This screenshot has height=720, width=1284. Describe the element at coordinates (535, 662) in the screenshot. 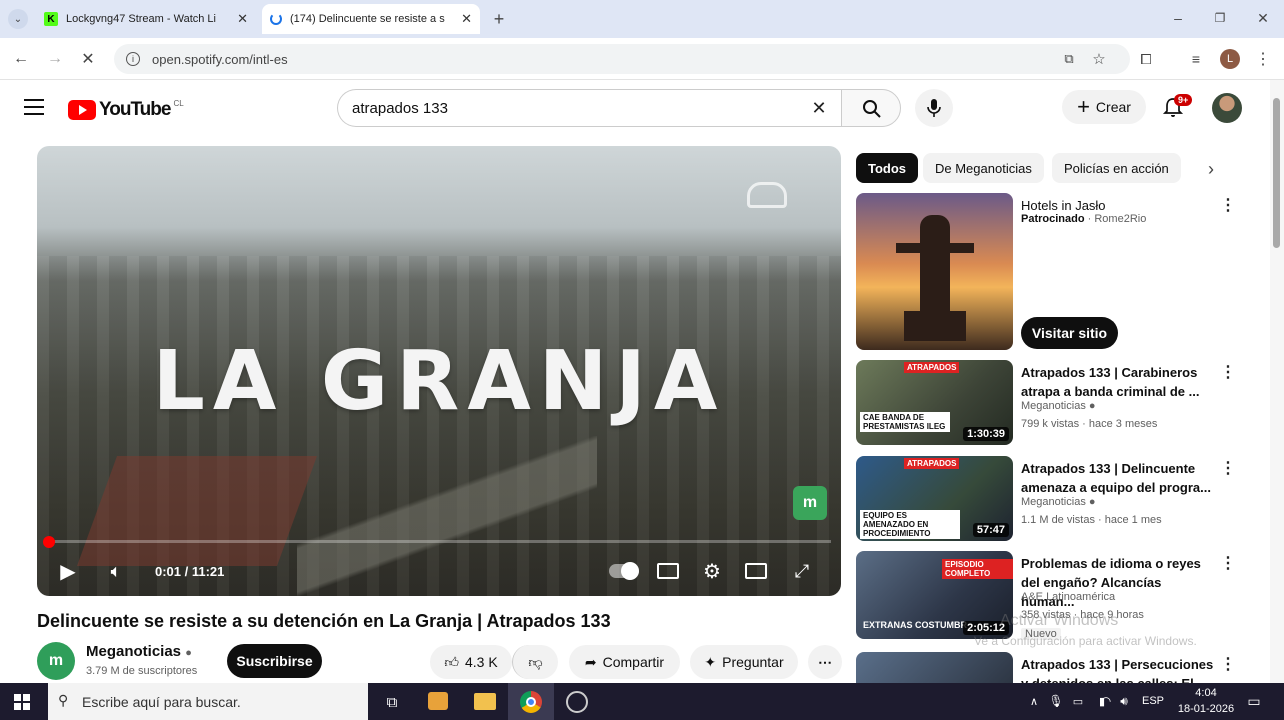

I see `dislike-button: 👎︎` at that location.